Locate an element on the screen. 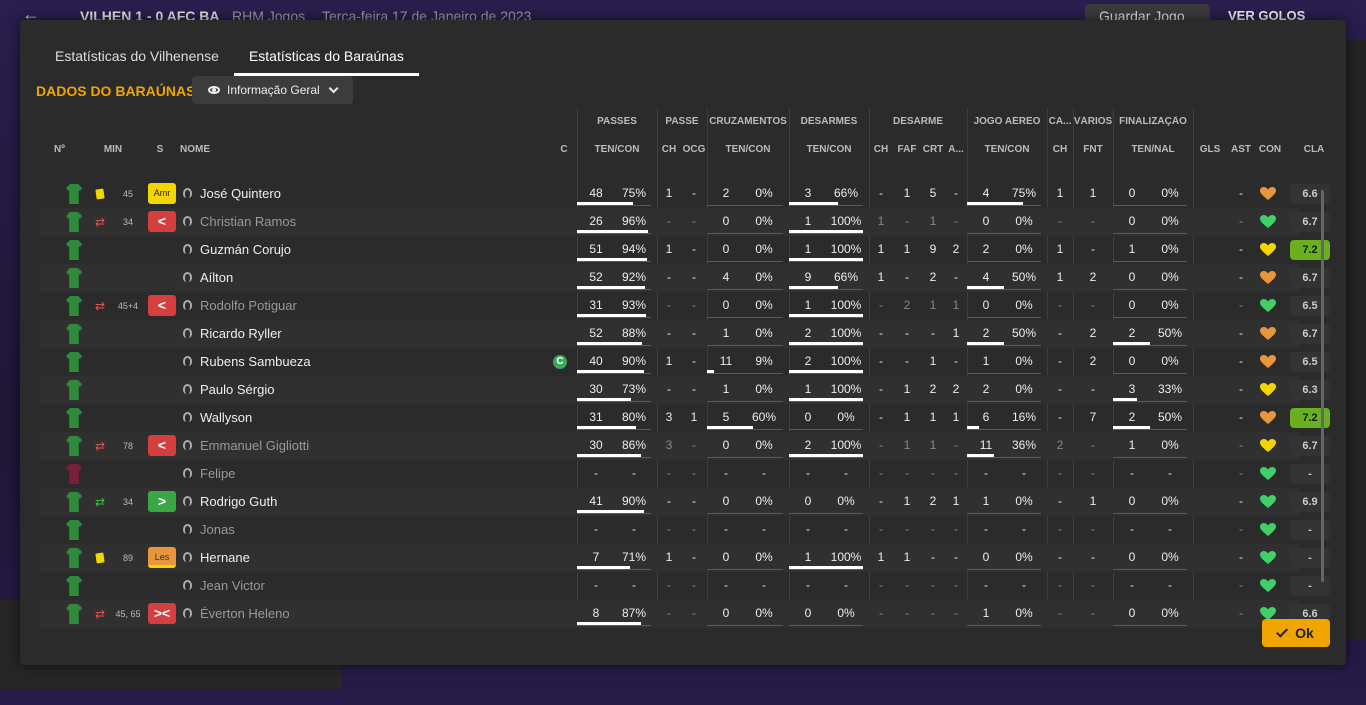 The image size is (1366, 705). tab-baraunas: Estatísticas do Baraúnas is located at coordinates (326, 59).